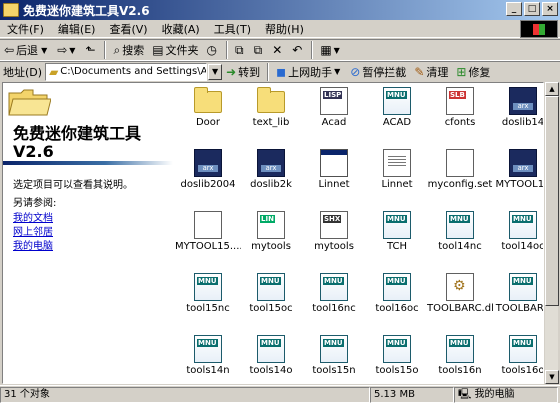 This screenshot has height=403, width=560. Describe the element at coordinates (460, 357) in the screenshot. I see `file-item: MNU tools16n` at that location.